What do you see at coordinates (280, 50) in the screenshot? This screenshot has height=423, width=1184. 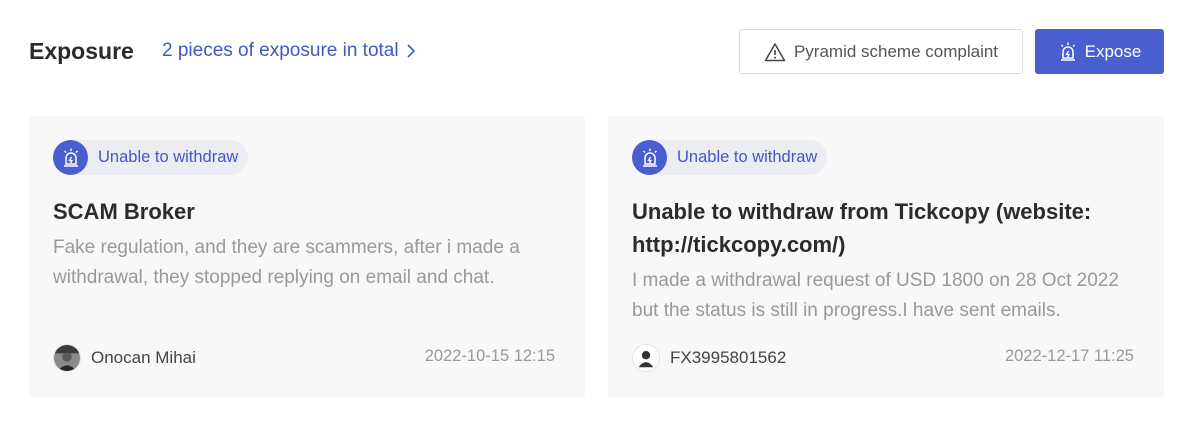 I see `total-exposure-label: 2 pieces of exposure in total` at bounding box center [280, 50].